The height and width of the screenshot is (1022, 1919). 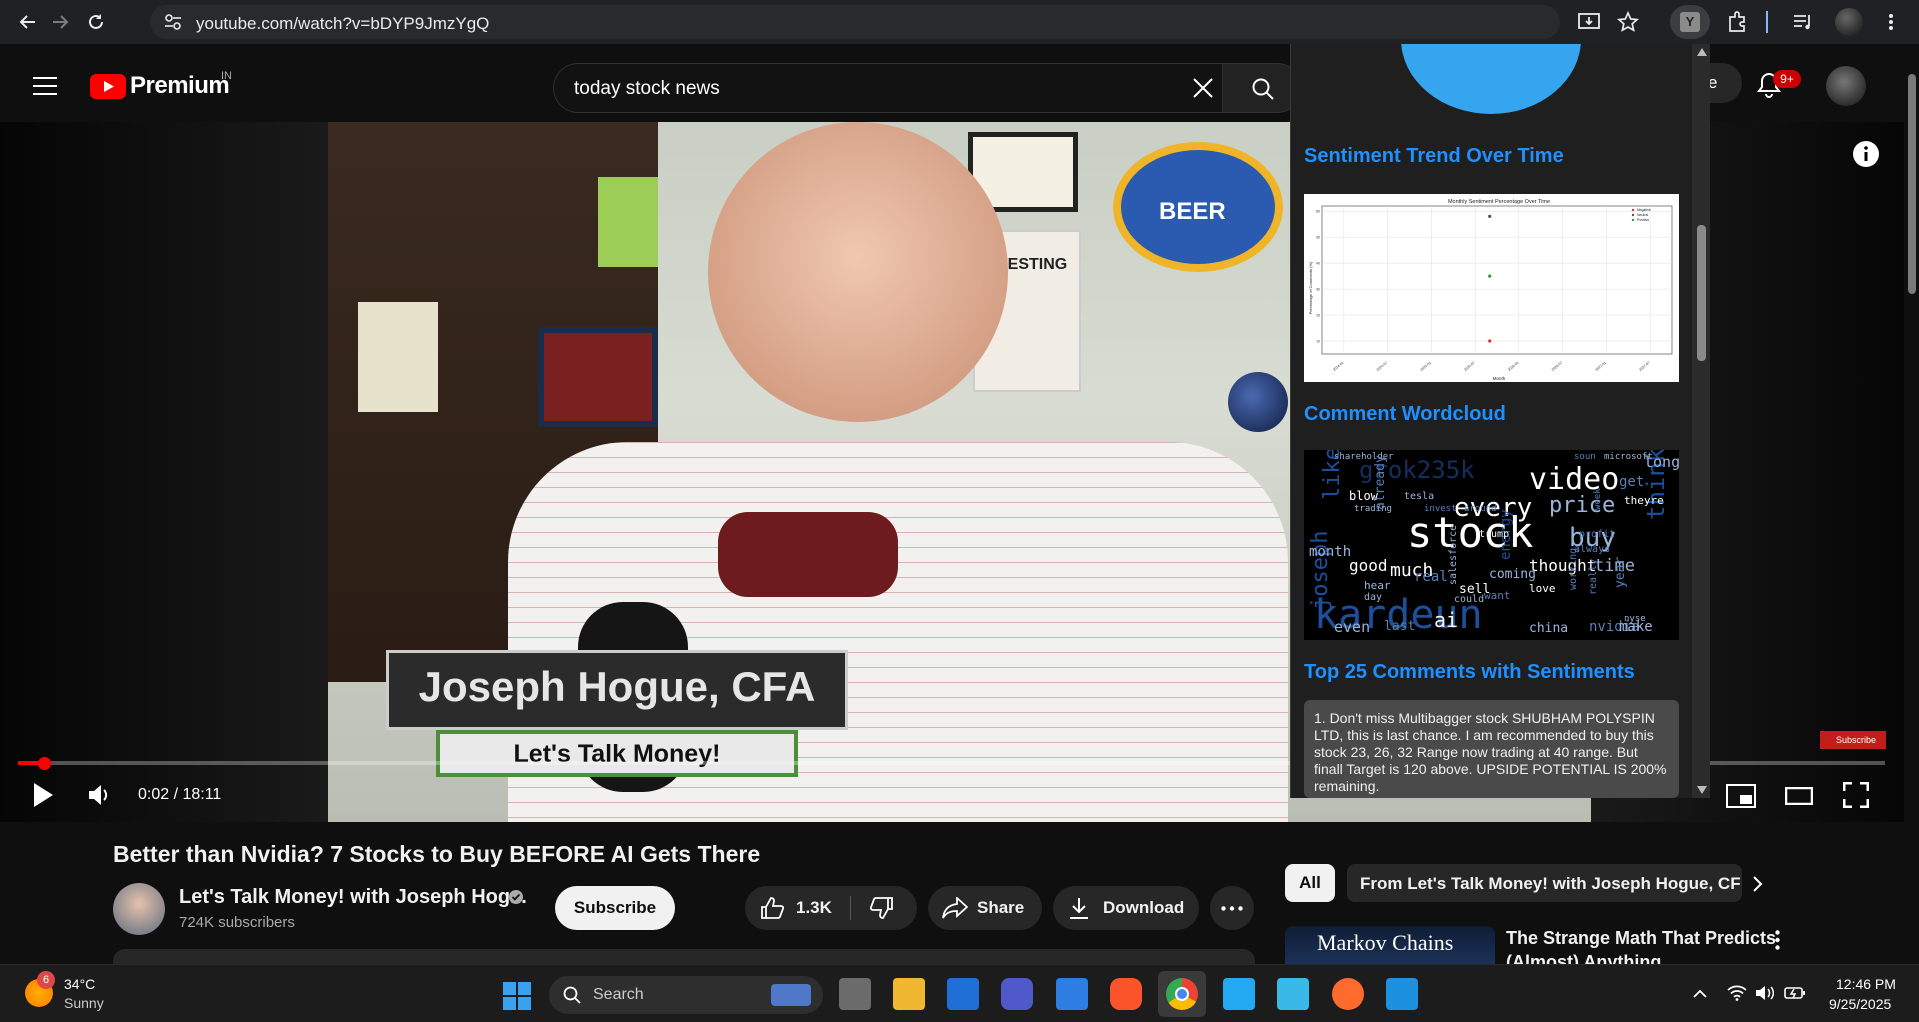 I want to click on hamburger-menu-icon, so click(x=45, y=86).